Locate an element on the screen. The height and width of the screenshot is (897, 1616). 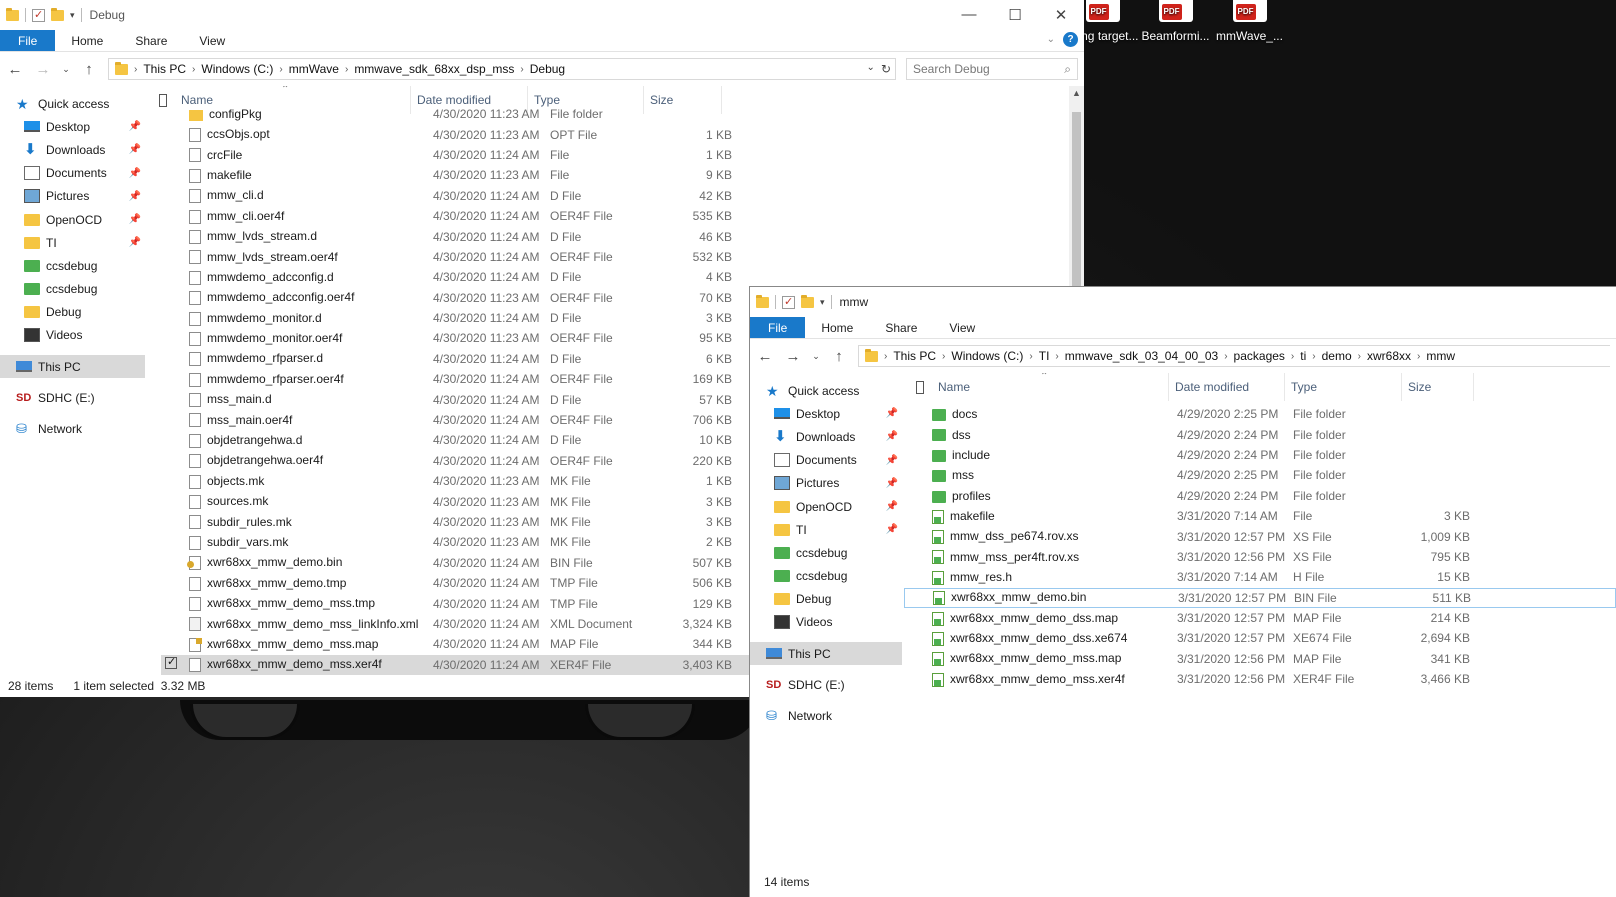
row-checkbox is located at coordinates (171, 663).